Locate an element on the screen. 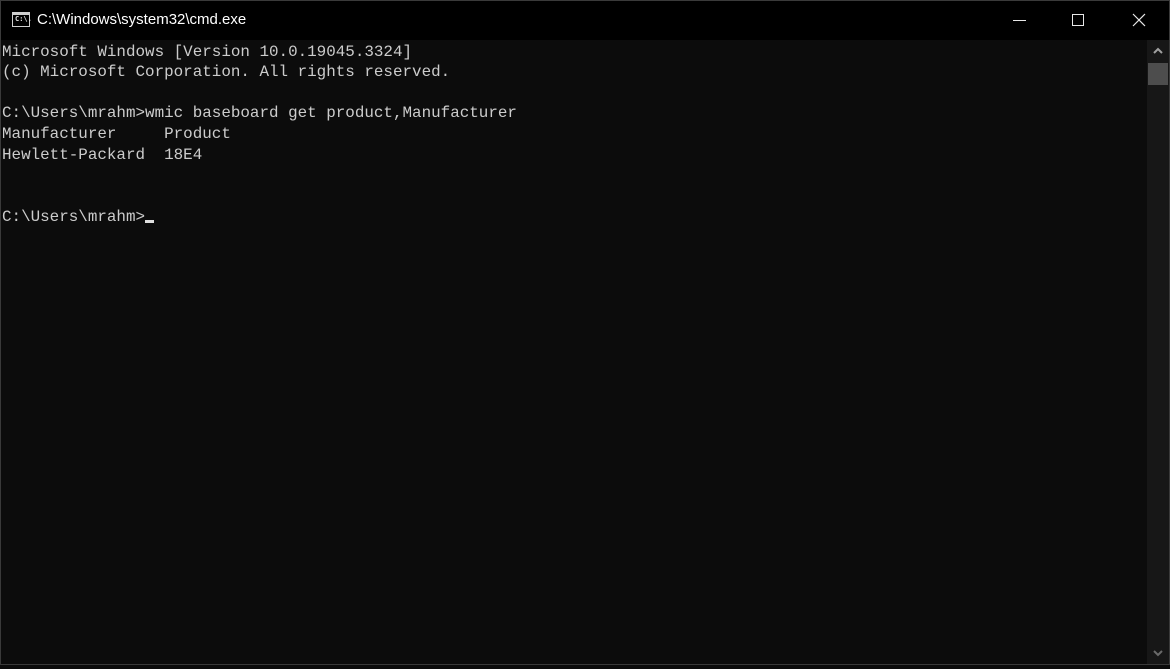 The height and width of the screenshot is (669, 1170). maximize-icon is located at coordinates (1078, 20).